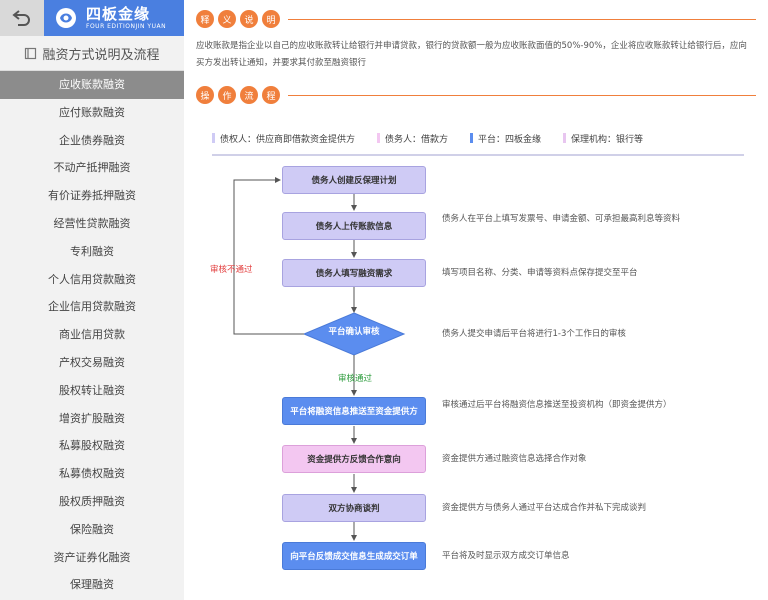 The width and height of the screenshot is (768, 600). I want to click on flow-step-feedback-intent: 资金提供方反馈合作意向, so click(354, 459).